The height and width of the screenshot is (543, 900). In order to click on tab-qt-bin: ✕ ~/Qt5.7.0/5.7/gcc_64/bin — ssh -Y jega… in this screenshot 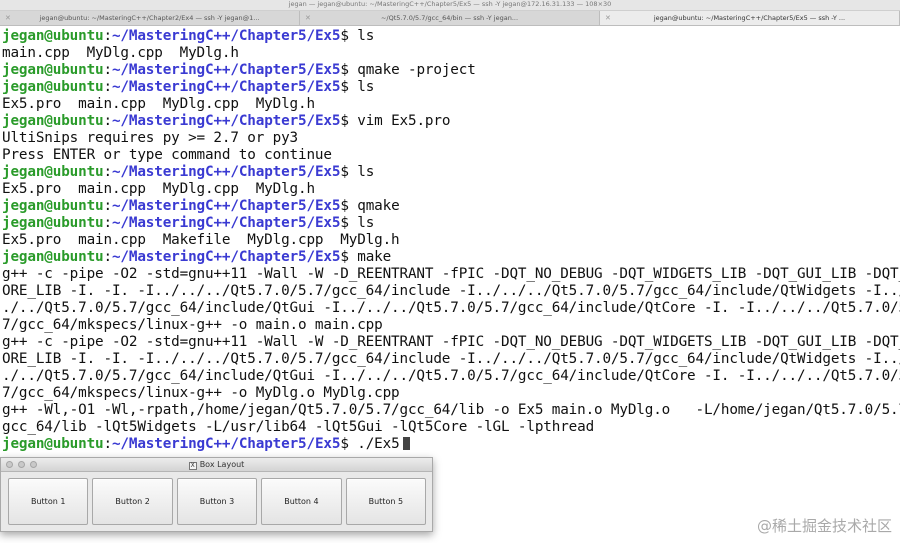, I will do `click(450, 18)`.